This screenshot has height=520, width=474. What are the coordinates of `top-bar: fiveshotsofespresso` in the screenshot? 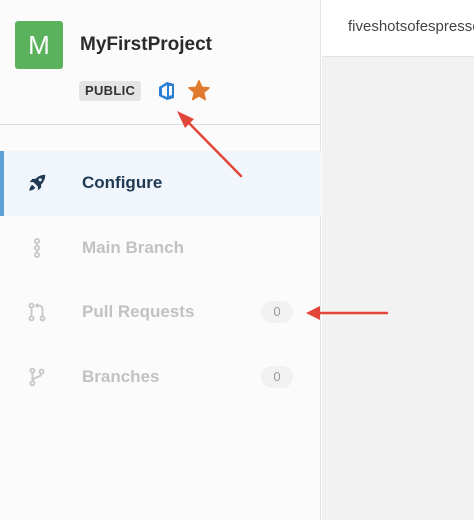 It's located at (398, 28).